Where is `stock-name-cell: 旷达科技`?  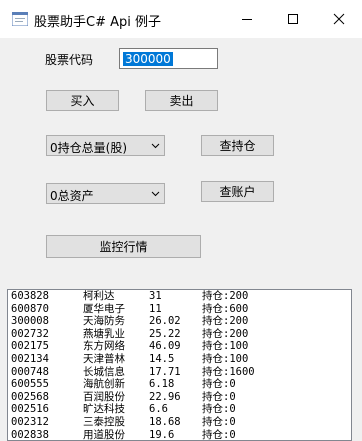 stock-name-cell: 旷达科技 is located at coordinates (104, 409).